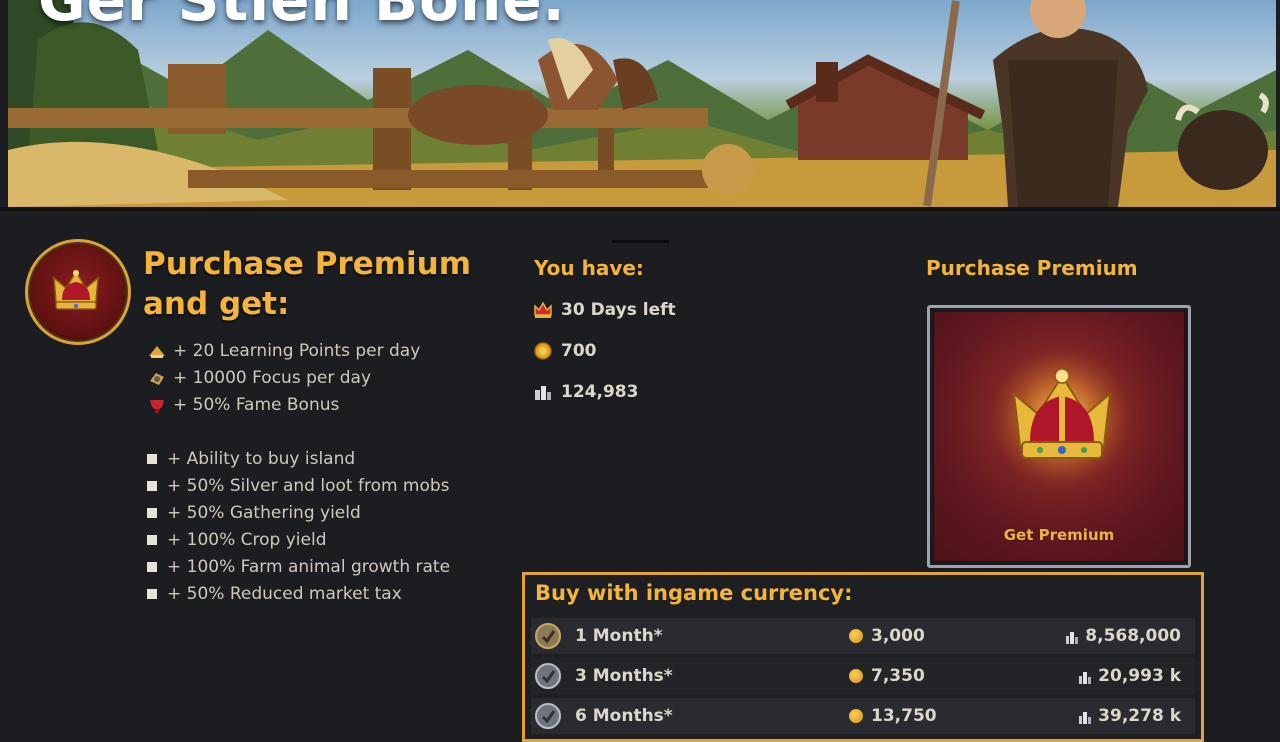 This screenshot has height=742, width=1280. I want to click on silver-price: 20,993 k, so click(1129, 676).